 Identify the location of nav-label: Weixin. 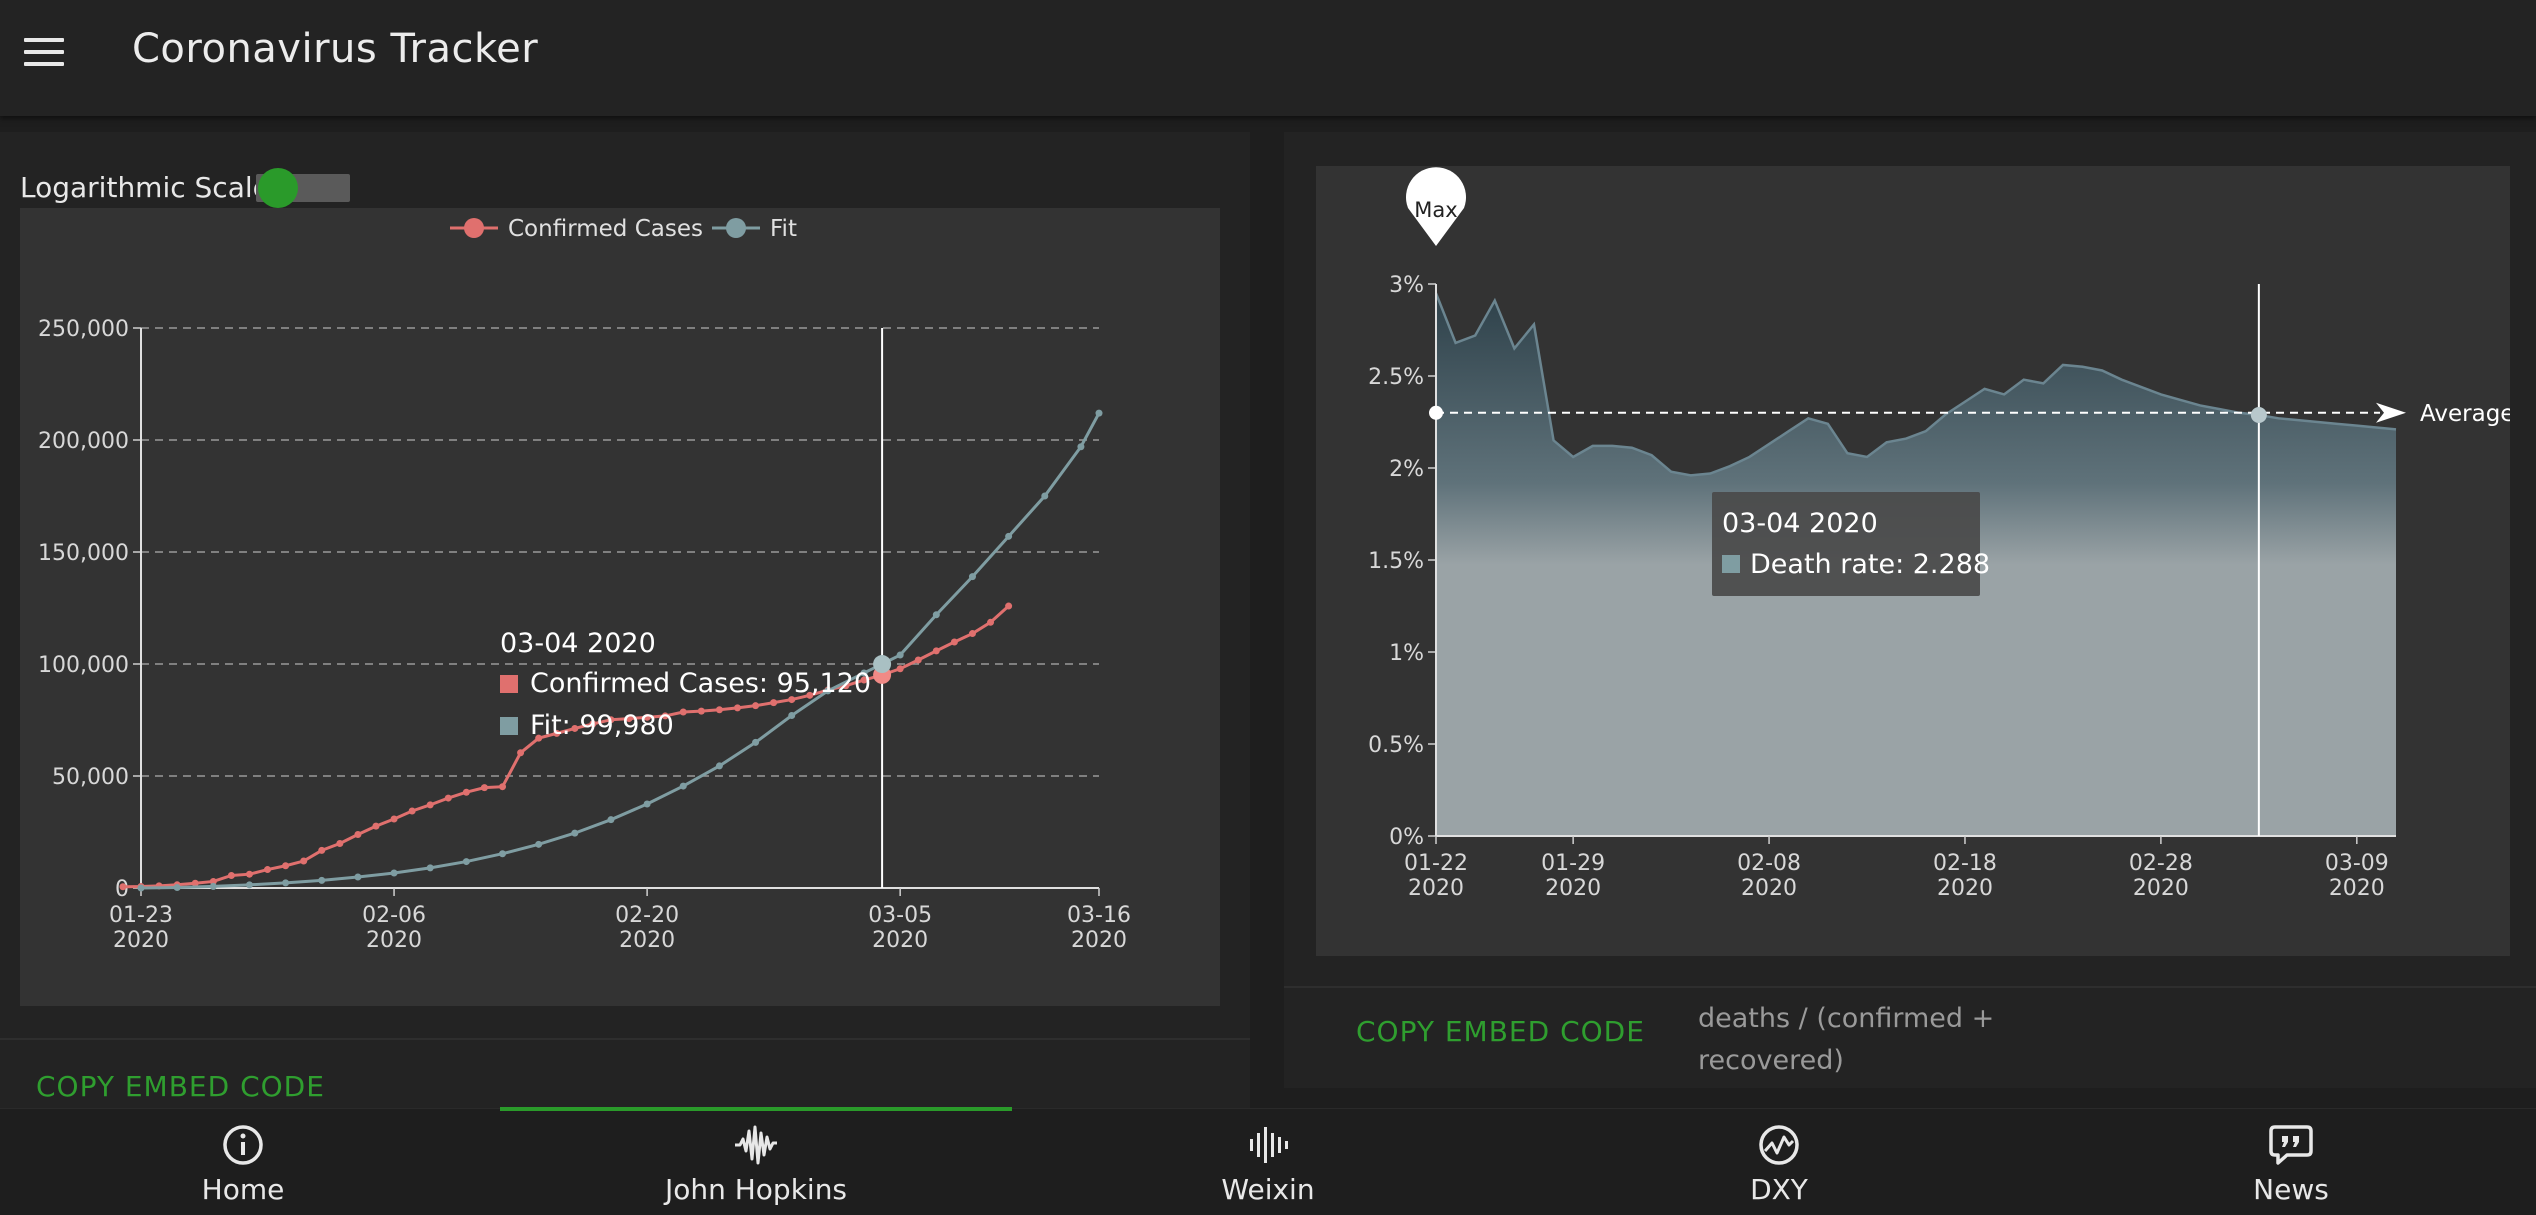
(1268, 1189).